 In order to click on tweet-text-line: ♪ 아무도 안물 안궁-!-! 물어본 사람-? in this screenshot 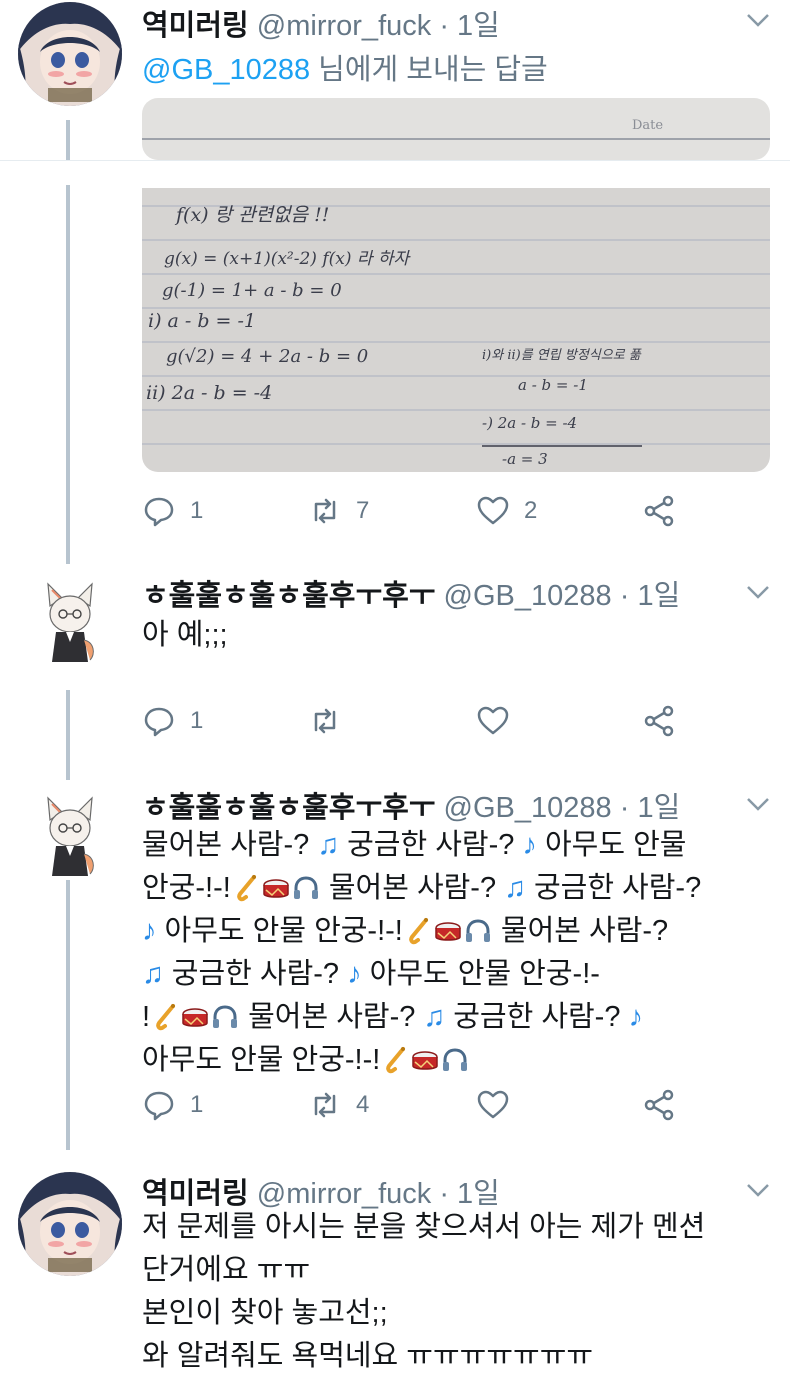, I will do `click(452, 931)`.